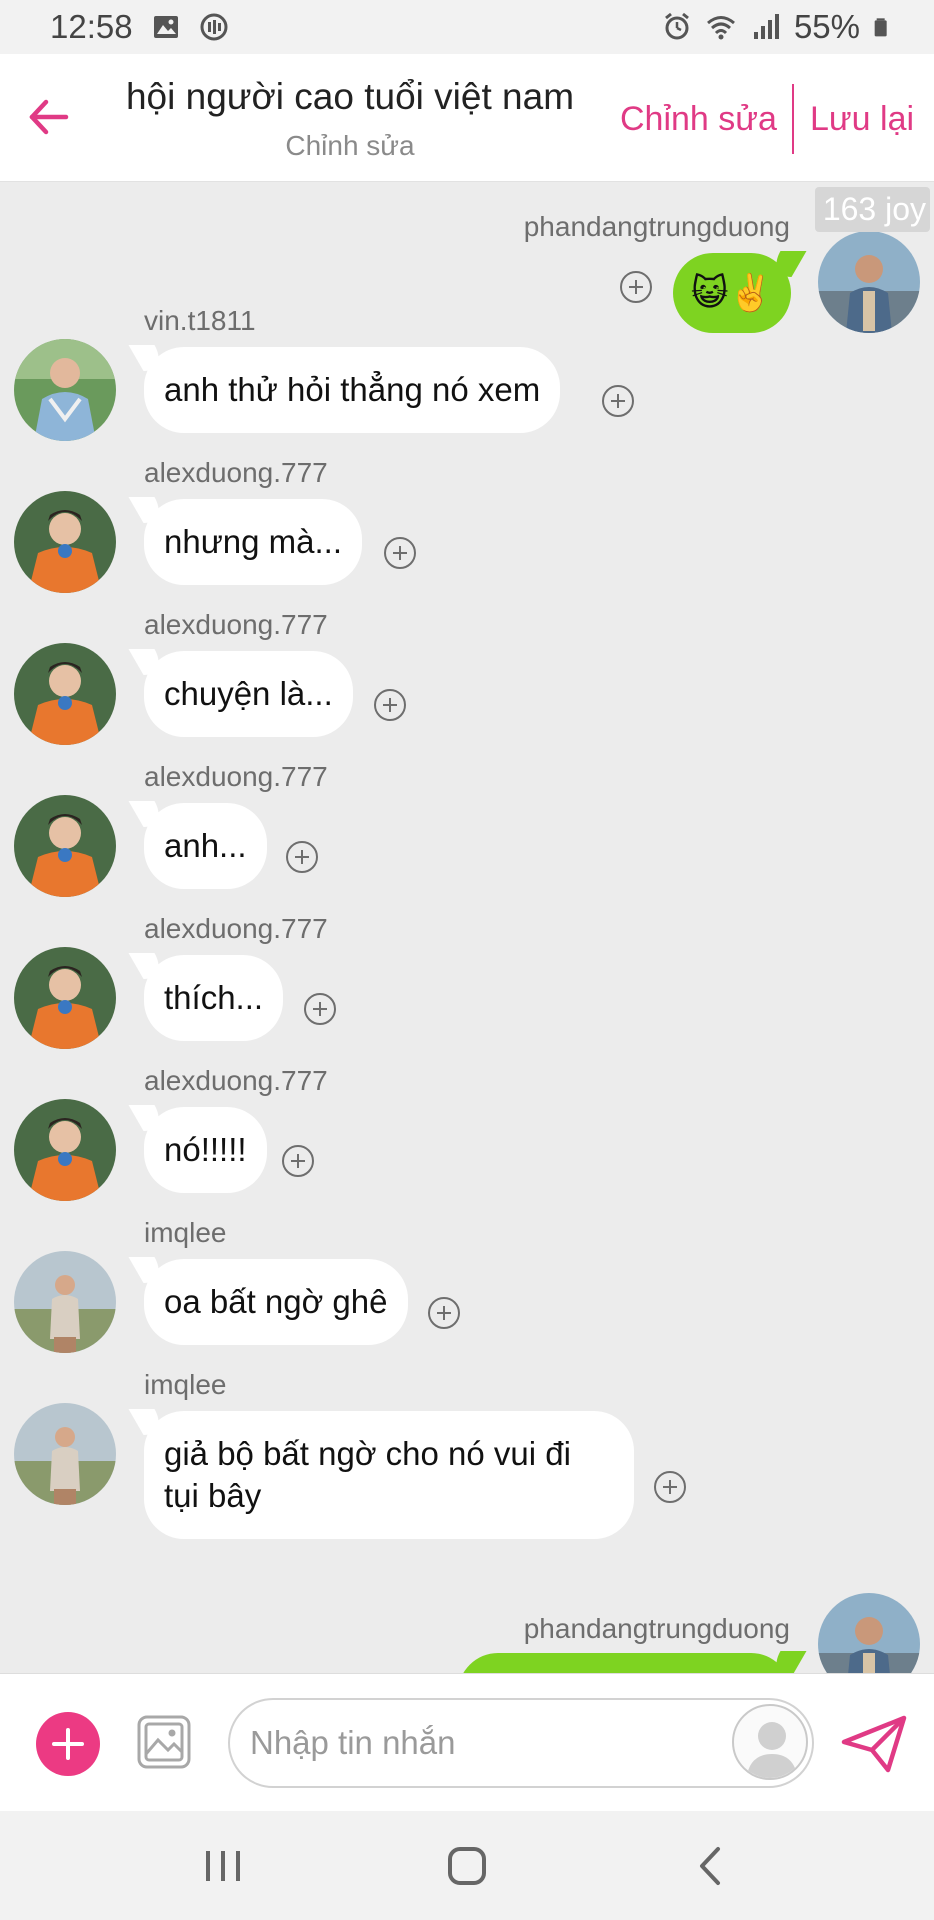 The image size is (934, 1920). I want to click on system-nav-bar, so click(467, 1865).